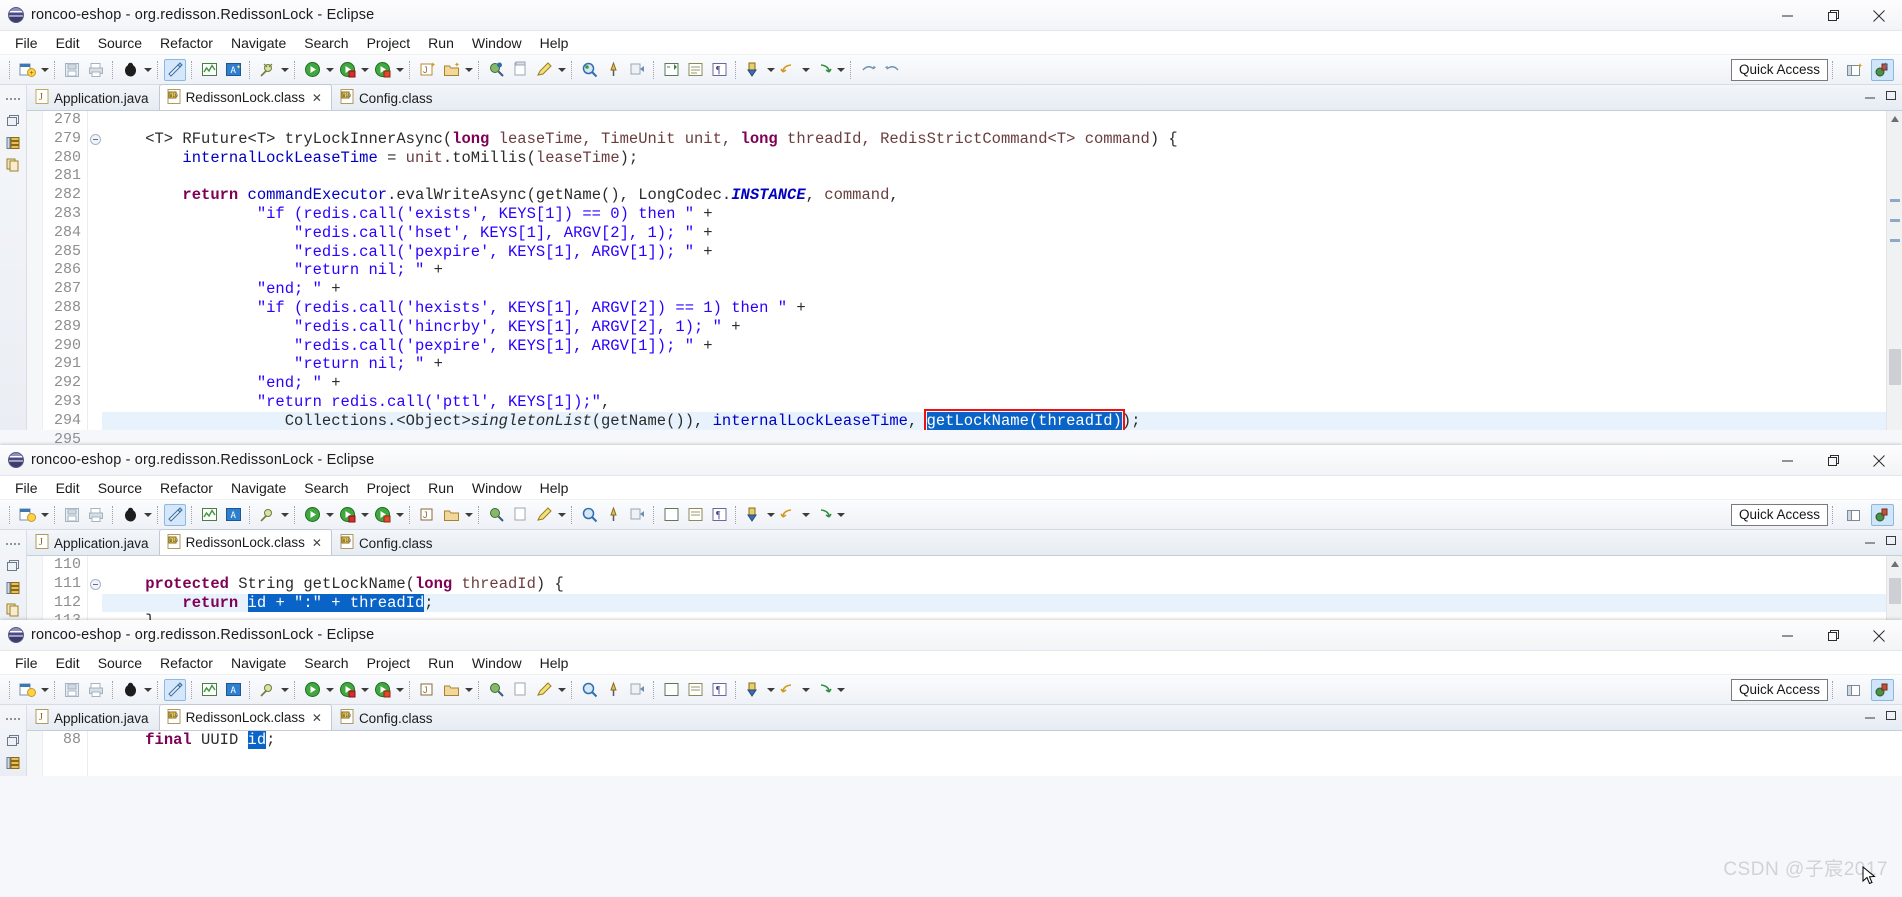 The width and height of the screenshot is (1902, 897). Describe the element at coordinates (95, 584) in the screenshot. I see `fold-collapse-icon` at that location.